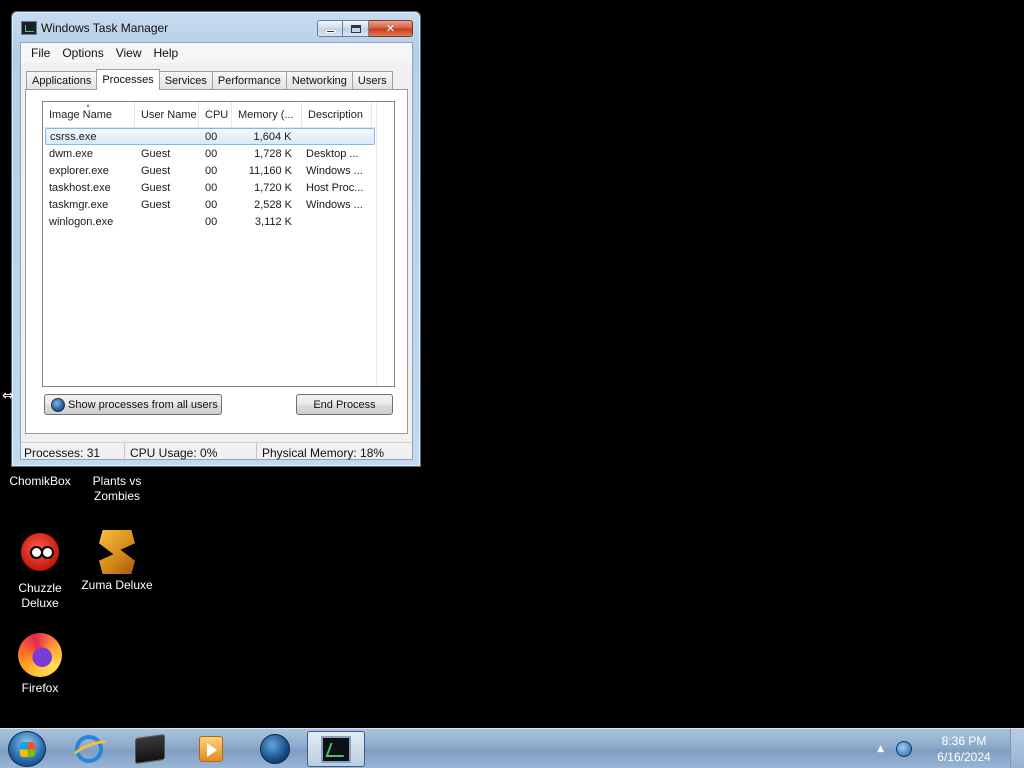  What do you see at coordinates (273, 204) in the screenshot?
I see `cell-memory: 2,528 K` at bounding box center [273, 204].